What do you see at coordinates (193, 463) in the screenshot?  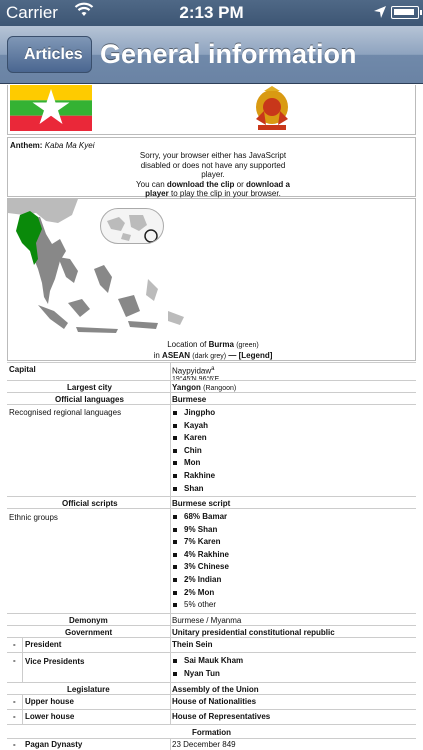 I see `list-item: Mon` at bounding box center [193, 463].